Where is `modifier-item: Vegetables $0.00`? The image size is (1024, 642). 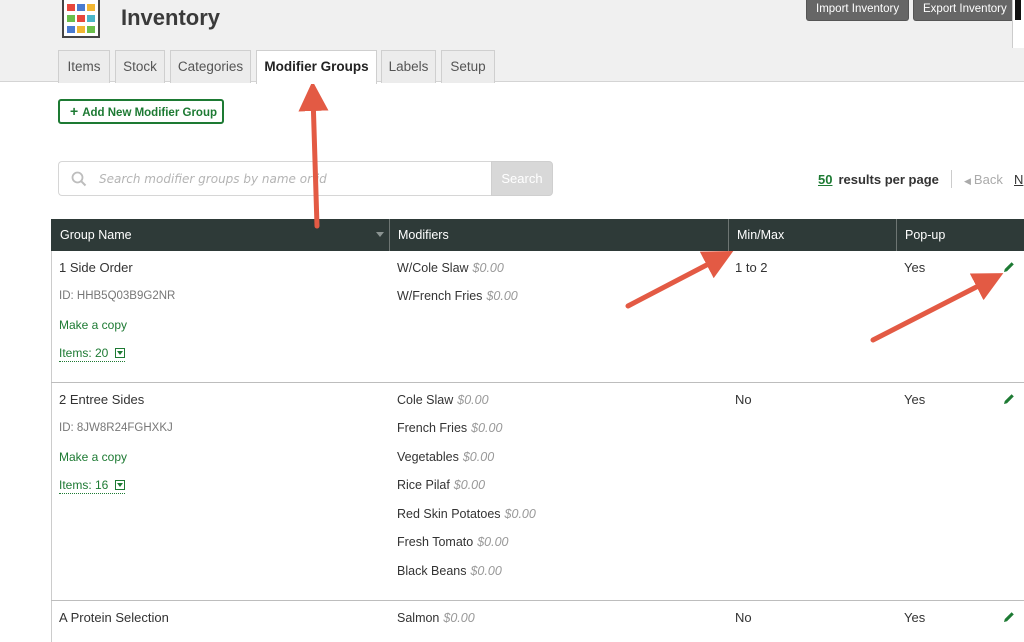
modifier-item: Vegetables $0.00 is located at coordinates (445, 457).